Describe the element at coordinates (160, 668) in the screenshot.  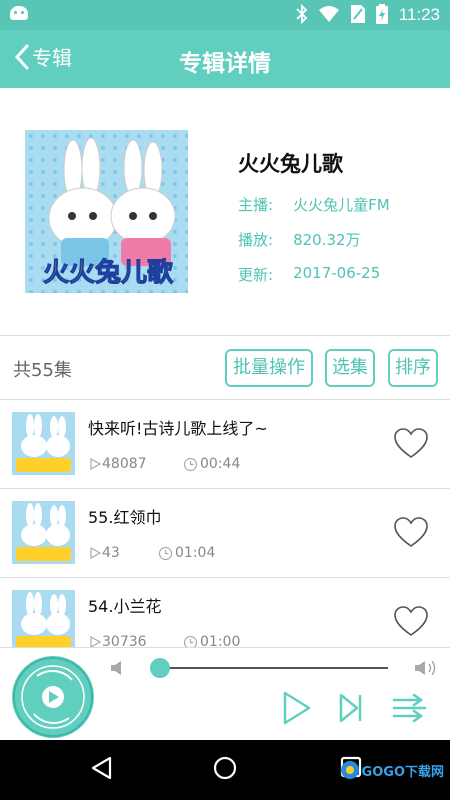
I see `progress-thumb` at that location.